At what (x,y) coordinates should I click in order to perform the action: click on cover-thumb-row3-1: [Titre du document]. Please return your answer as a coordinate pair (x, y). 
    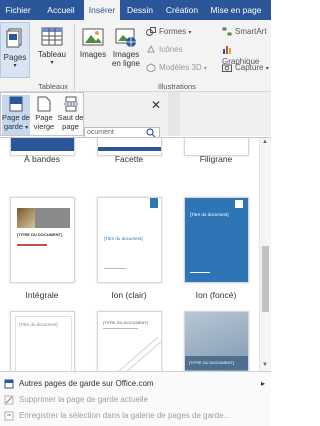
    Looking at the image, I should click on (42, 341).